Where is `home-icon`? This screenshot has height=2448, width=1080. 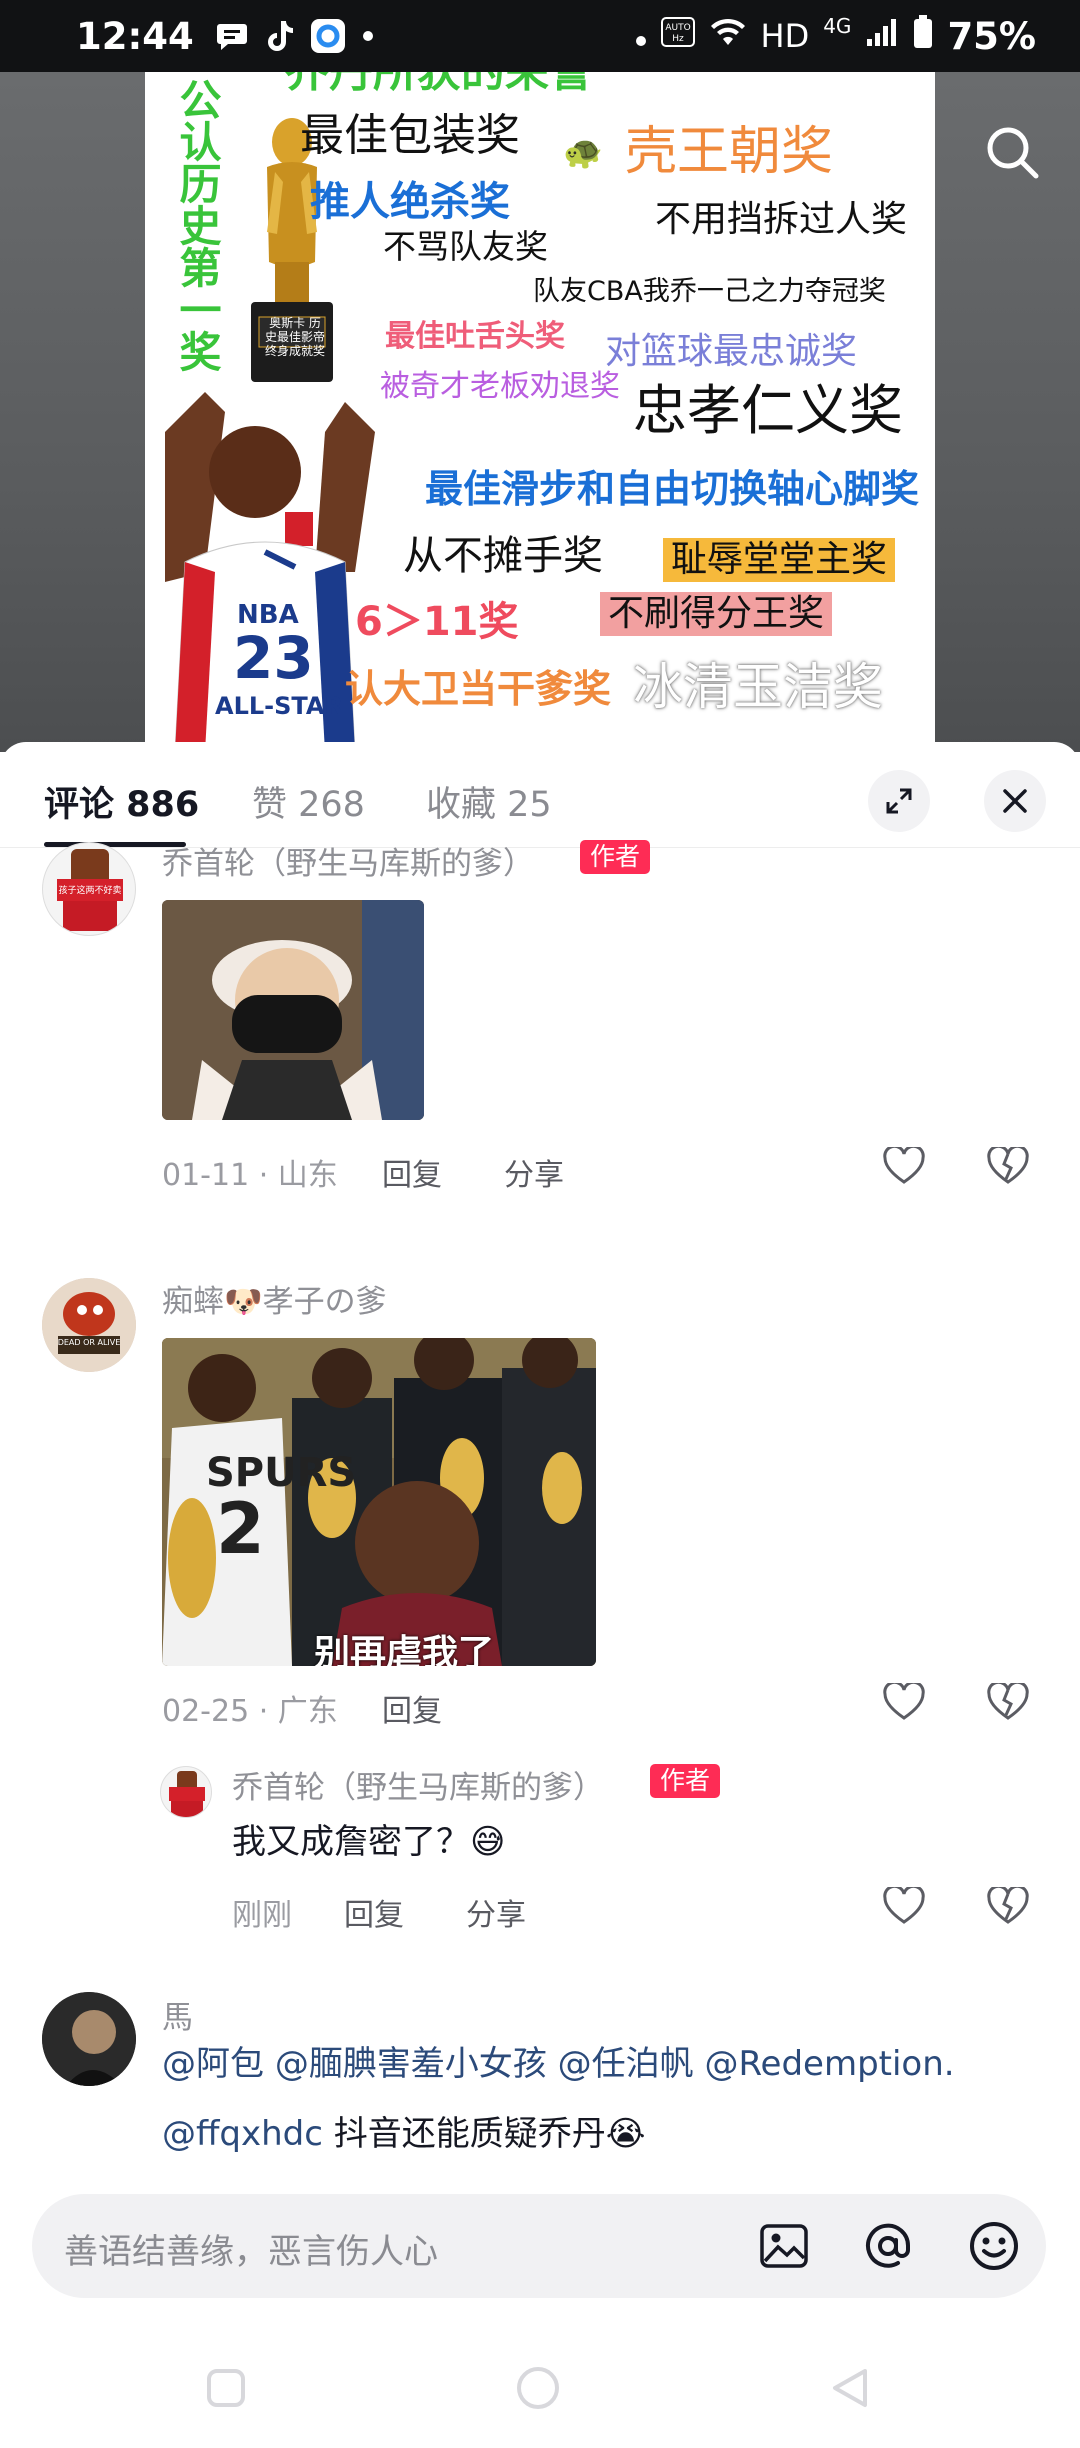 home-icon is located at coordinates (538, 2388).